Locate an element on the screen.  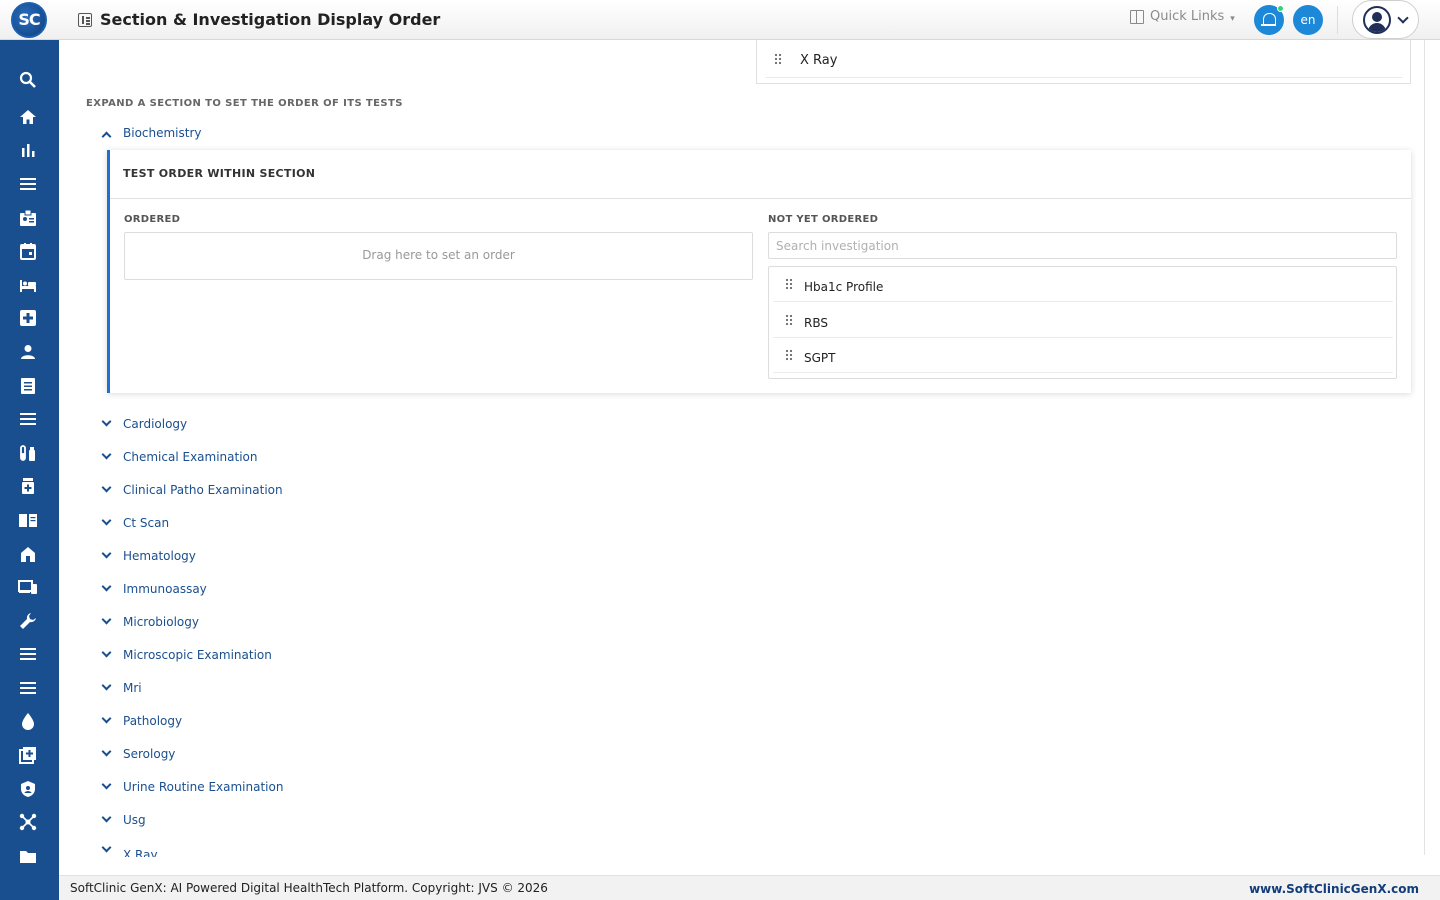
list-item: RBS is located at coordinates (1083, 320).